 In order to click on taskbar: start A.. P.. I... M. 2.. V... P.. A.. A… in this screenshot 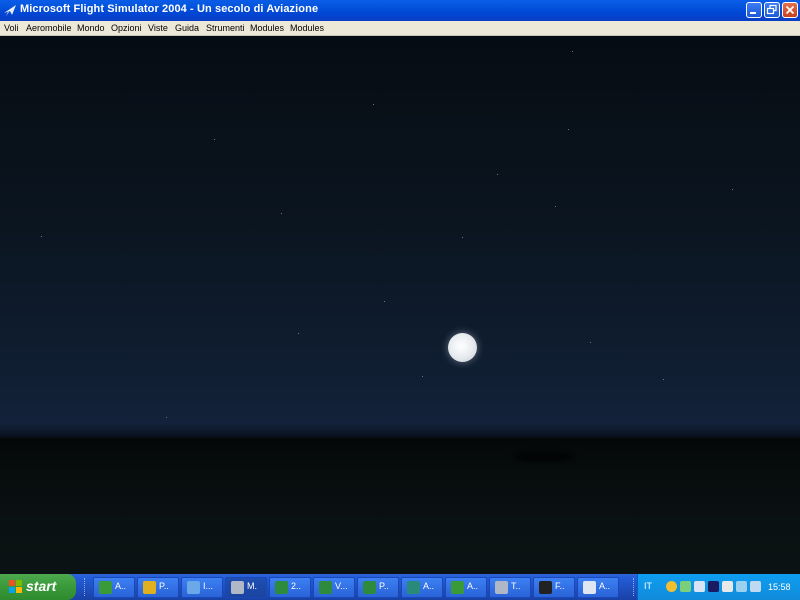, I will do `click(400, 587)`.